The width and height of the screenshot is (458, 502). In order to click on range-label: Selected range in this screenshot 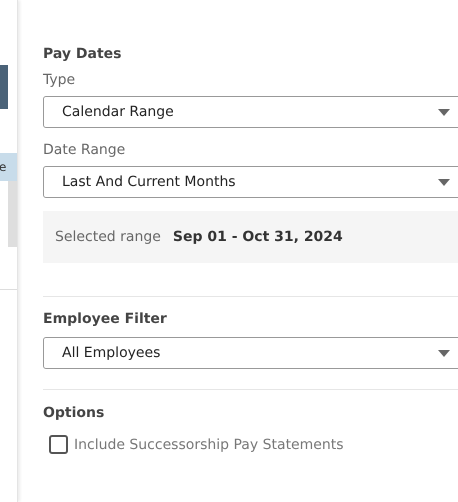, I will do `click(108, 237)`.